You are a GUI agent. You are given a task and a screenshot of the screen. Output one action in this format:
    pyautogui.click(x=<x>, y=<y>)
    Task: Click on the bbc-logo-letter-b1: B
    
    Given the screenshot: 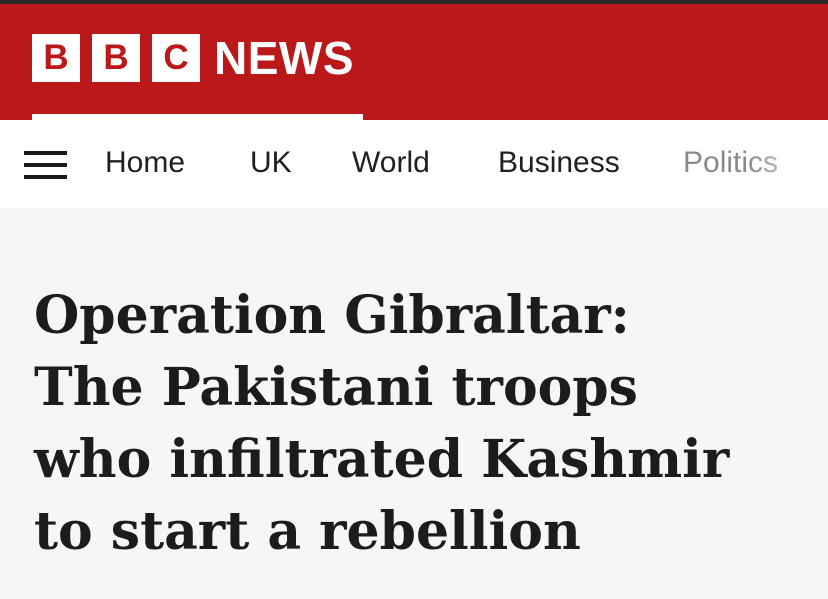 What is the action you would take?
    pyautogui.click(x=56, y=58)
    